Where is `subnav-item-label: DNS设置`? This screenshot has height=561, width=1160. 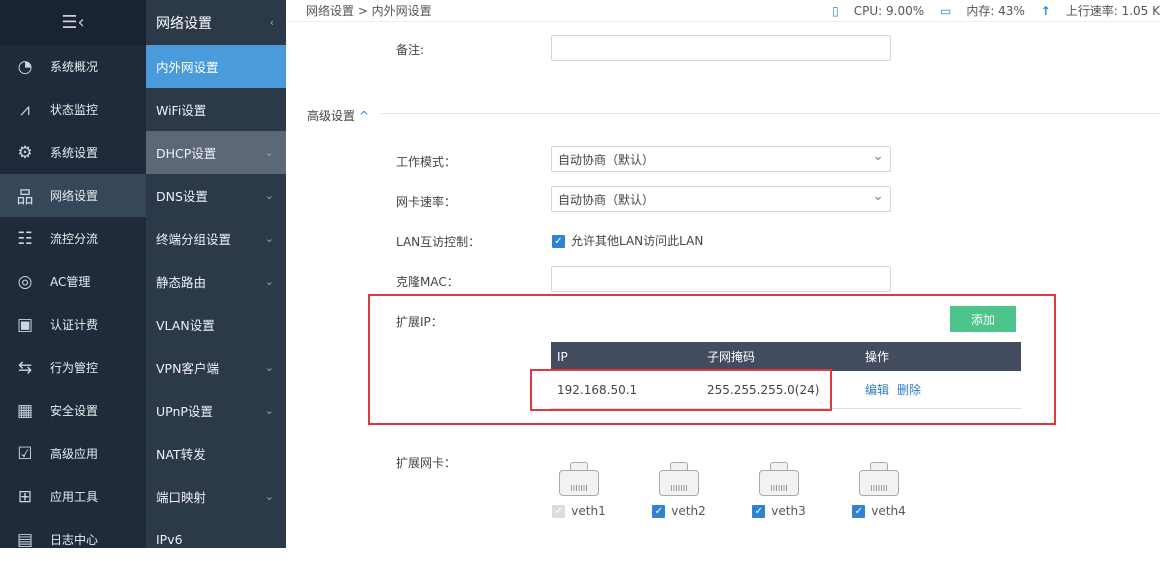
subnav-item-label: DNS设置 is located at coordinates (182, 196).